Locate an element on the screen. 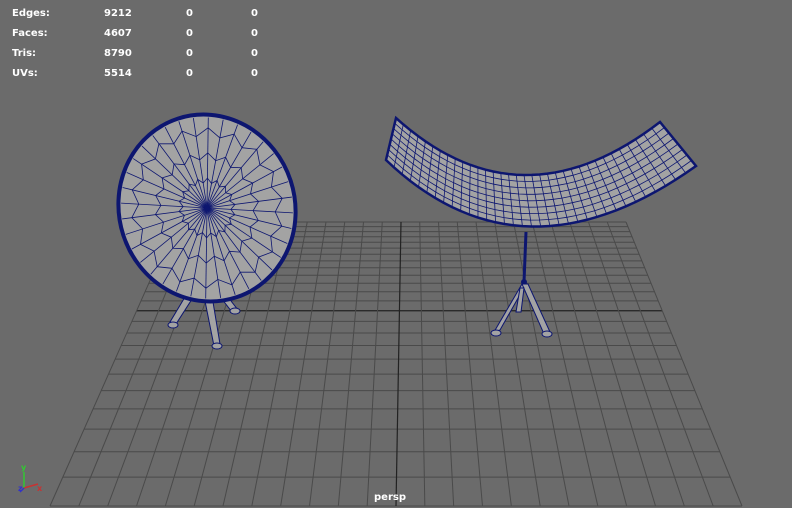 Image resolution: width=792 pixels, height=508 pixels. axis-x-line is located at coordinates (31, 486).